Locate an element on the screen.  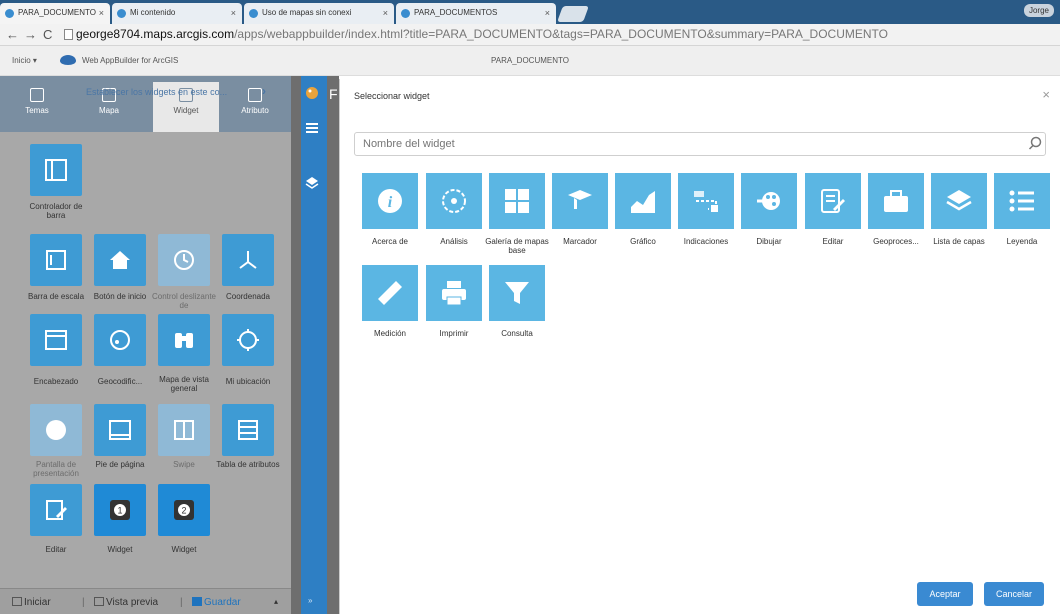
widget-acerca-de: i is located at coordinates (390, 201).